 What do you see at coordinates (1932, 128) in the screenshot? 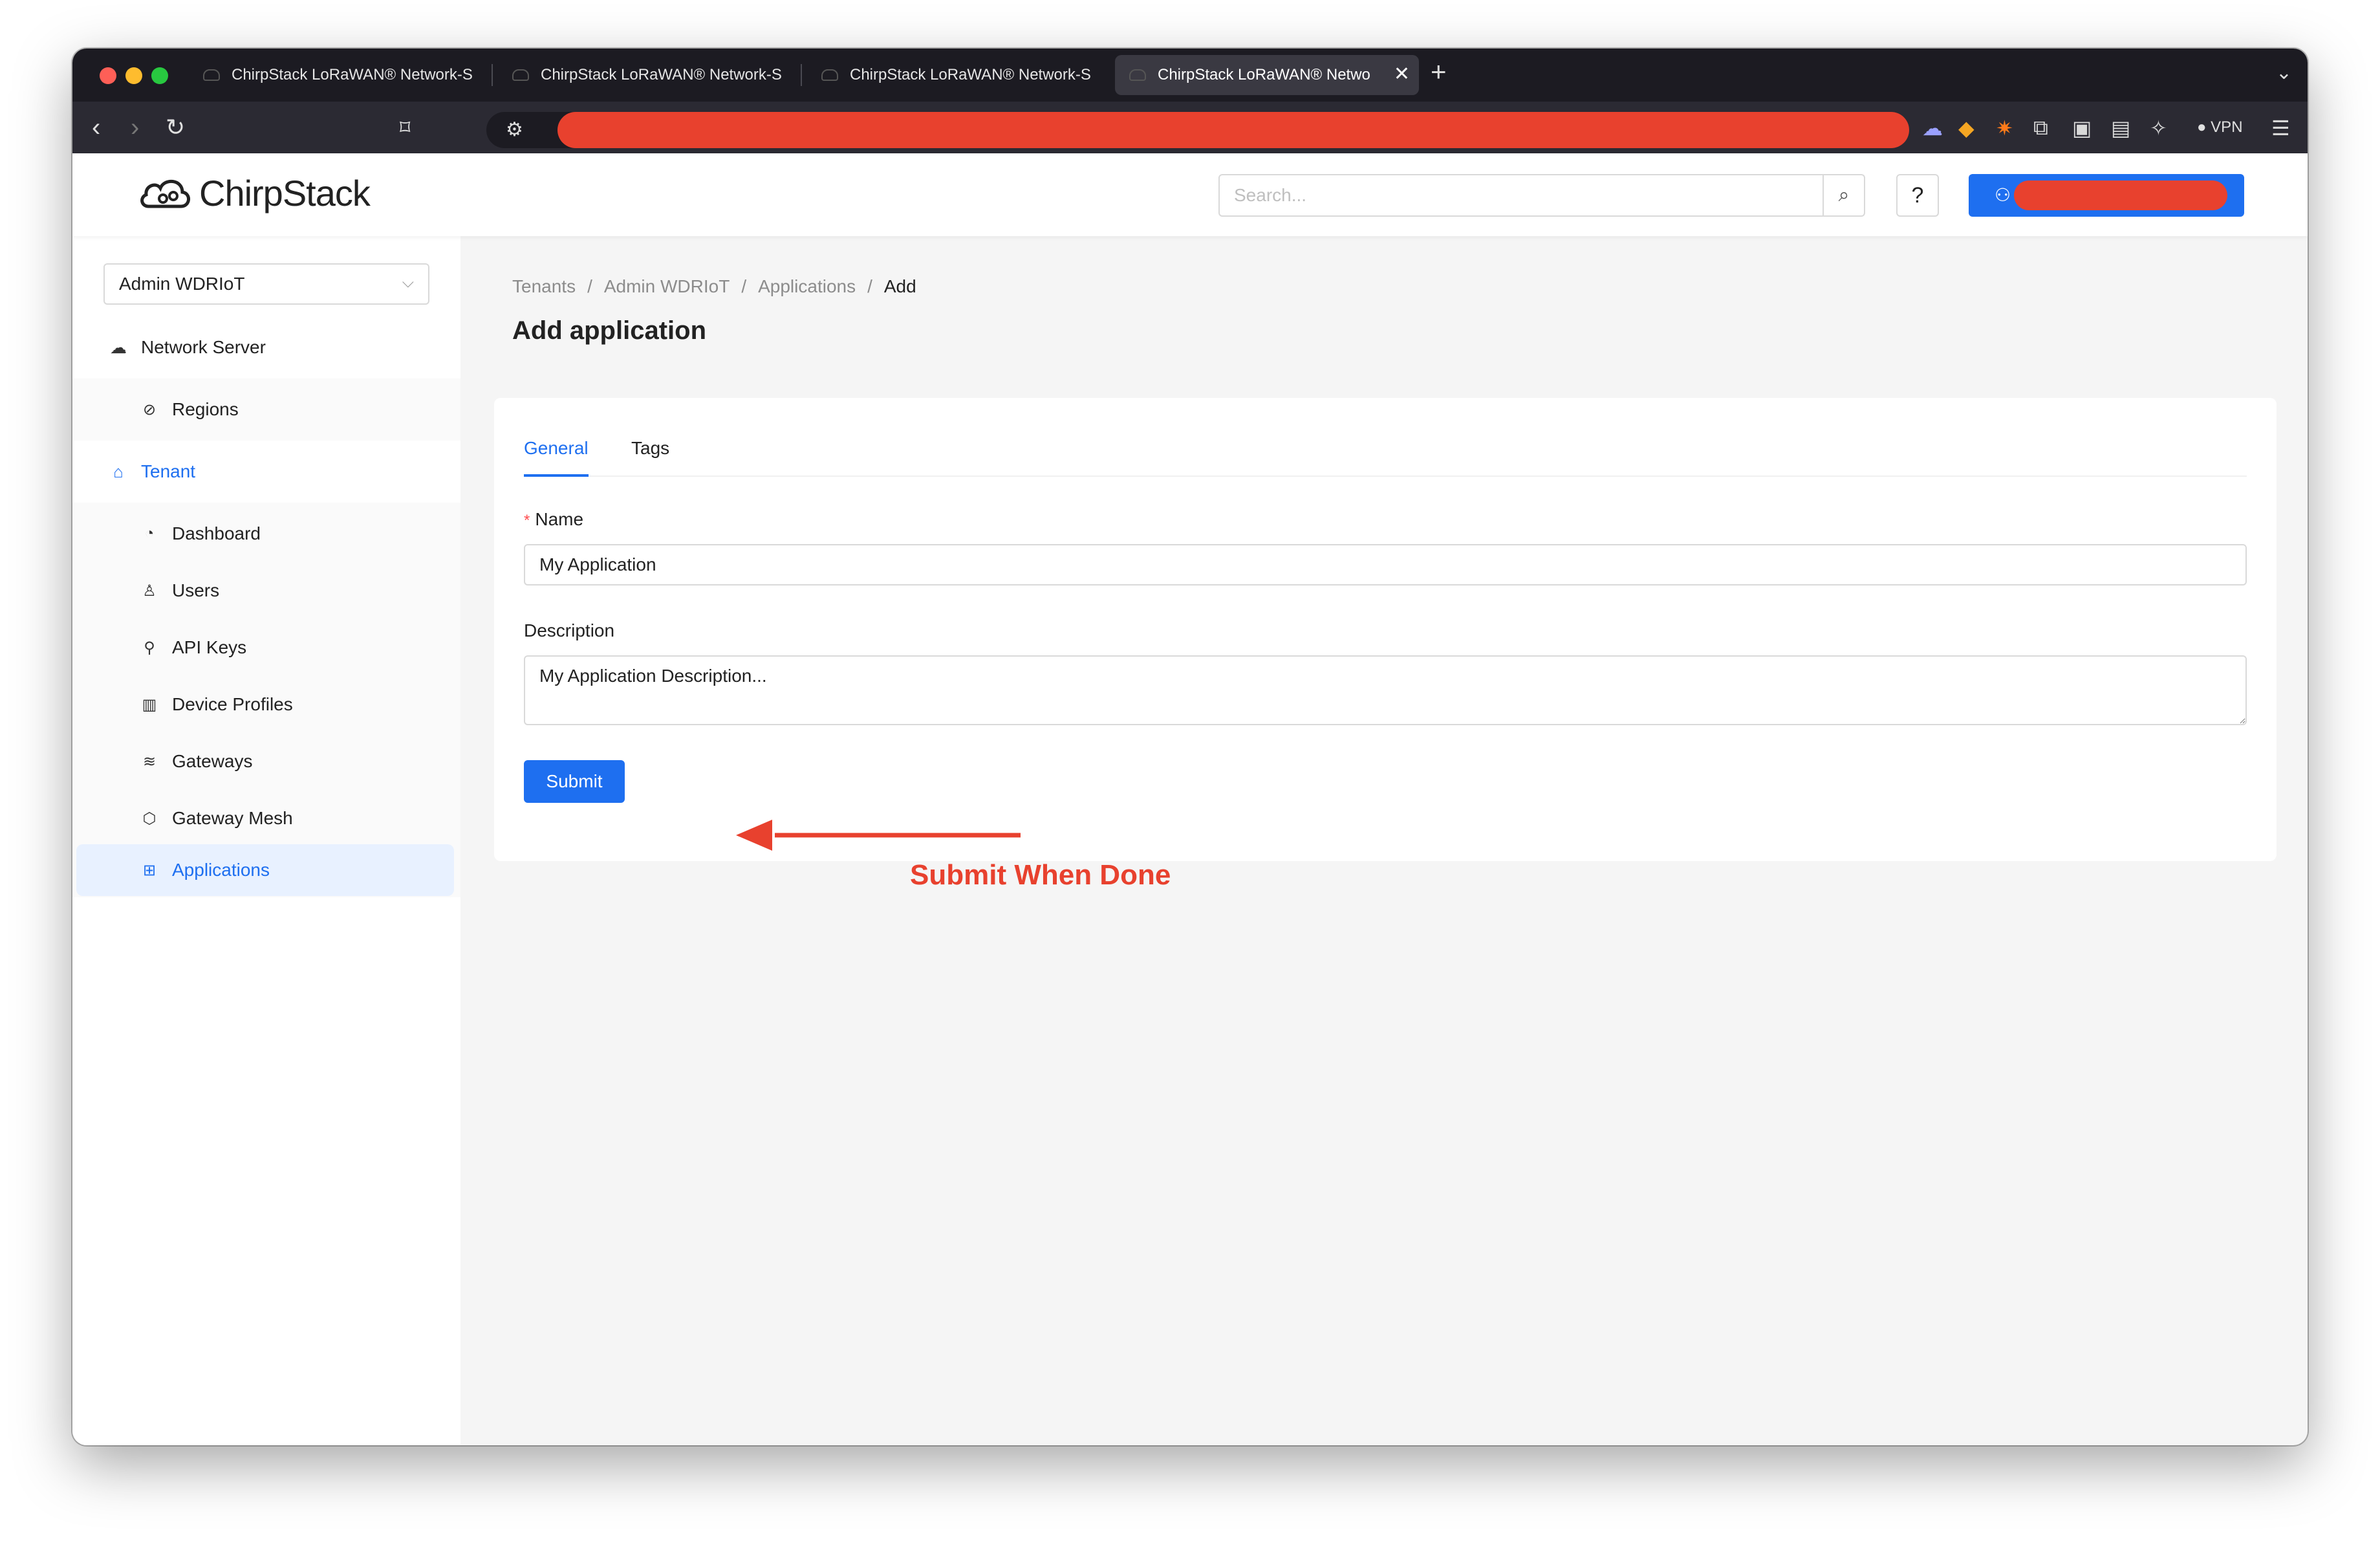
I see `extension-icon: ☁` at bounding box center [1932, 128].